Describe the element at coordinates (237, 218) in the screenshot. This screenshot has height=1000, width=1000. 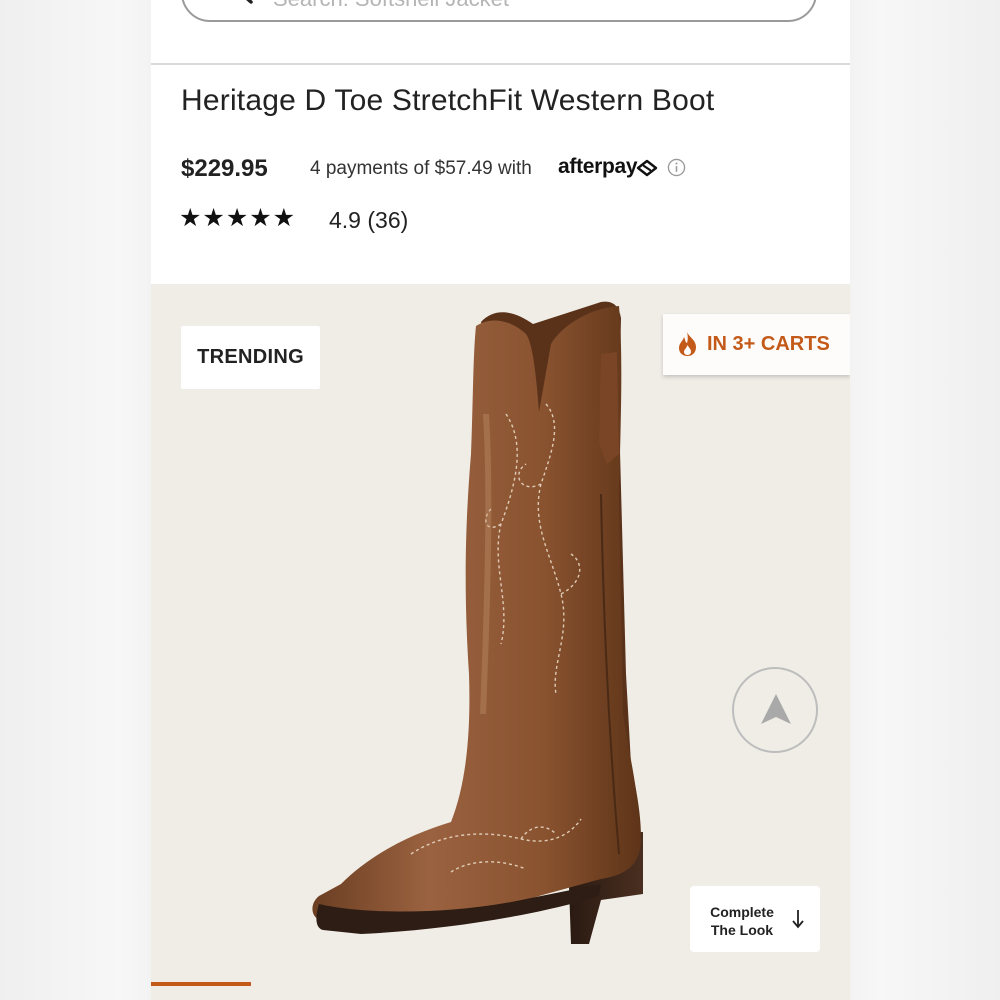
I see `rating-stars: ★★★★★` at that location.